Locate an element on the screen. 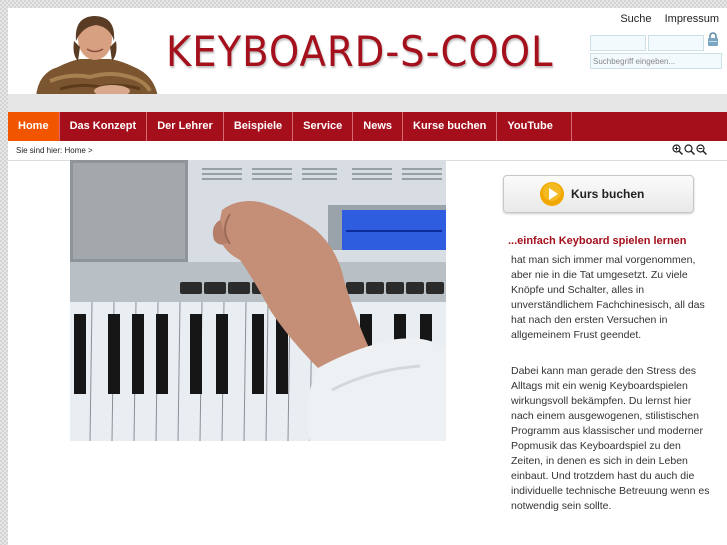 This screenshot has width=727, height=545. kurs-buchen-label: Kurs buchen is located at coordinates (608, 194).